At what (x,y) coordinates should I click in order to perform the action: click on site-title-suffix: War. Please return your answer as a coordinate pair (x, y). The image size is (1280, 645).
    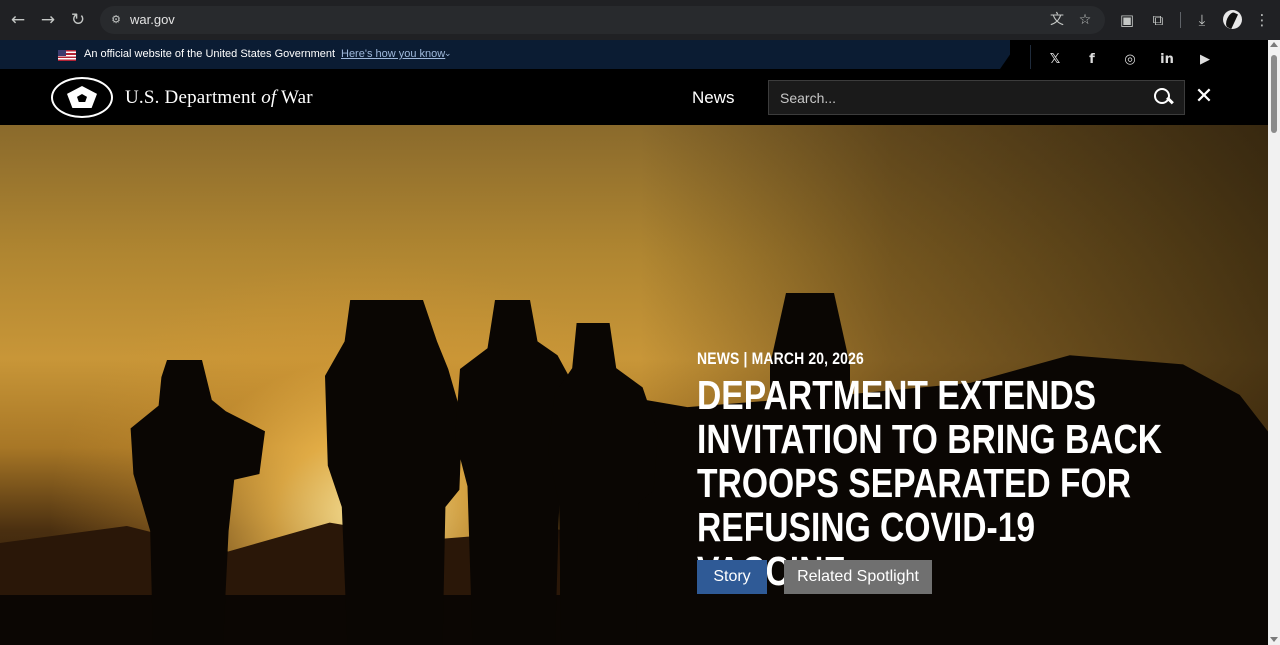
    Looking at the image, I should click on (296, 97).